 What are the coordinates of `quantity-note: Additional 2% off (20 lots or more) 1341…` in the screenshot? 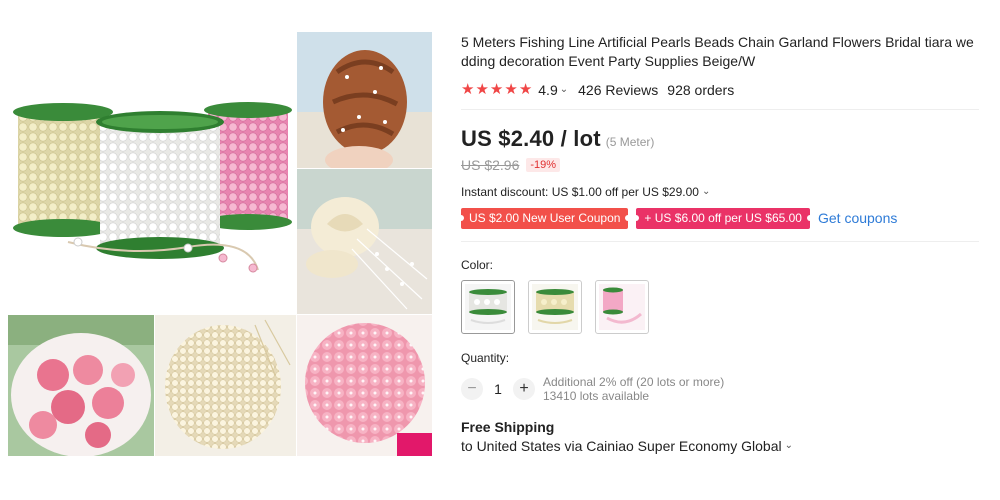 It's located at (633, 389).